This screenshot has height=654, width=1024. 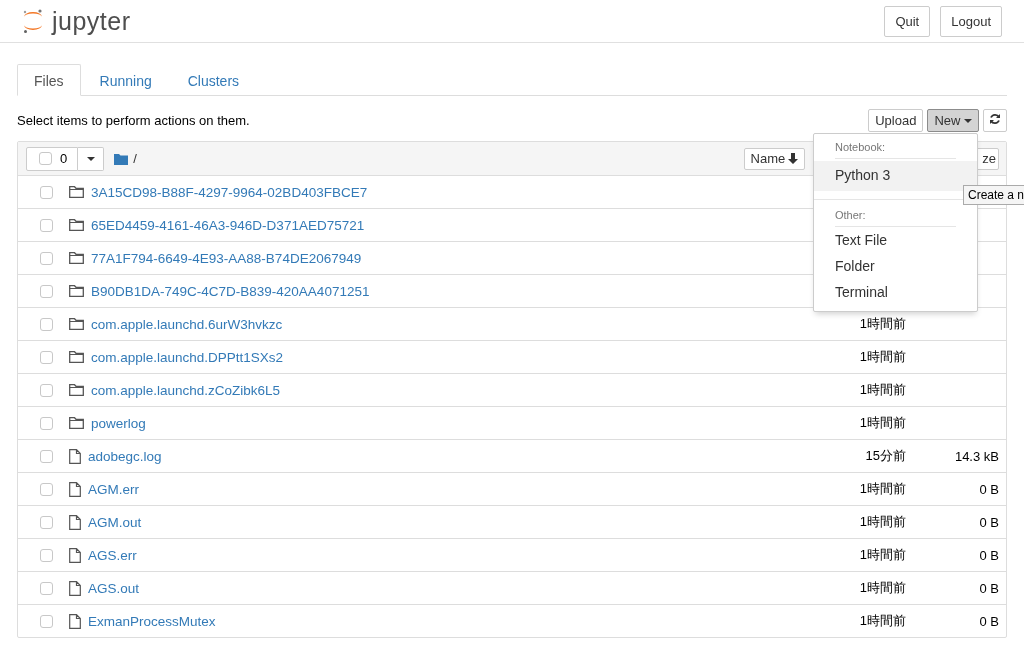 What do you see at coordinates (112, 555) in the screenshot?
I see `item-link: AGS.err` at bounding box center [112, 555].